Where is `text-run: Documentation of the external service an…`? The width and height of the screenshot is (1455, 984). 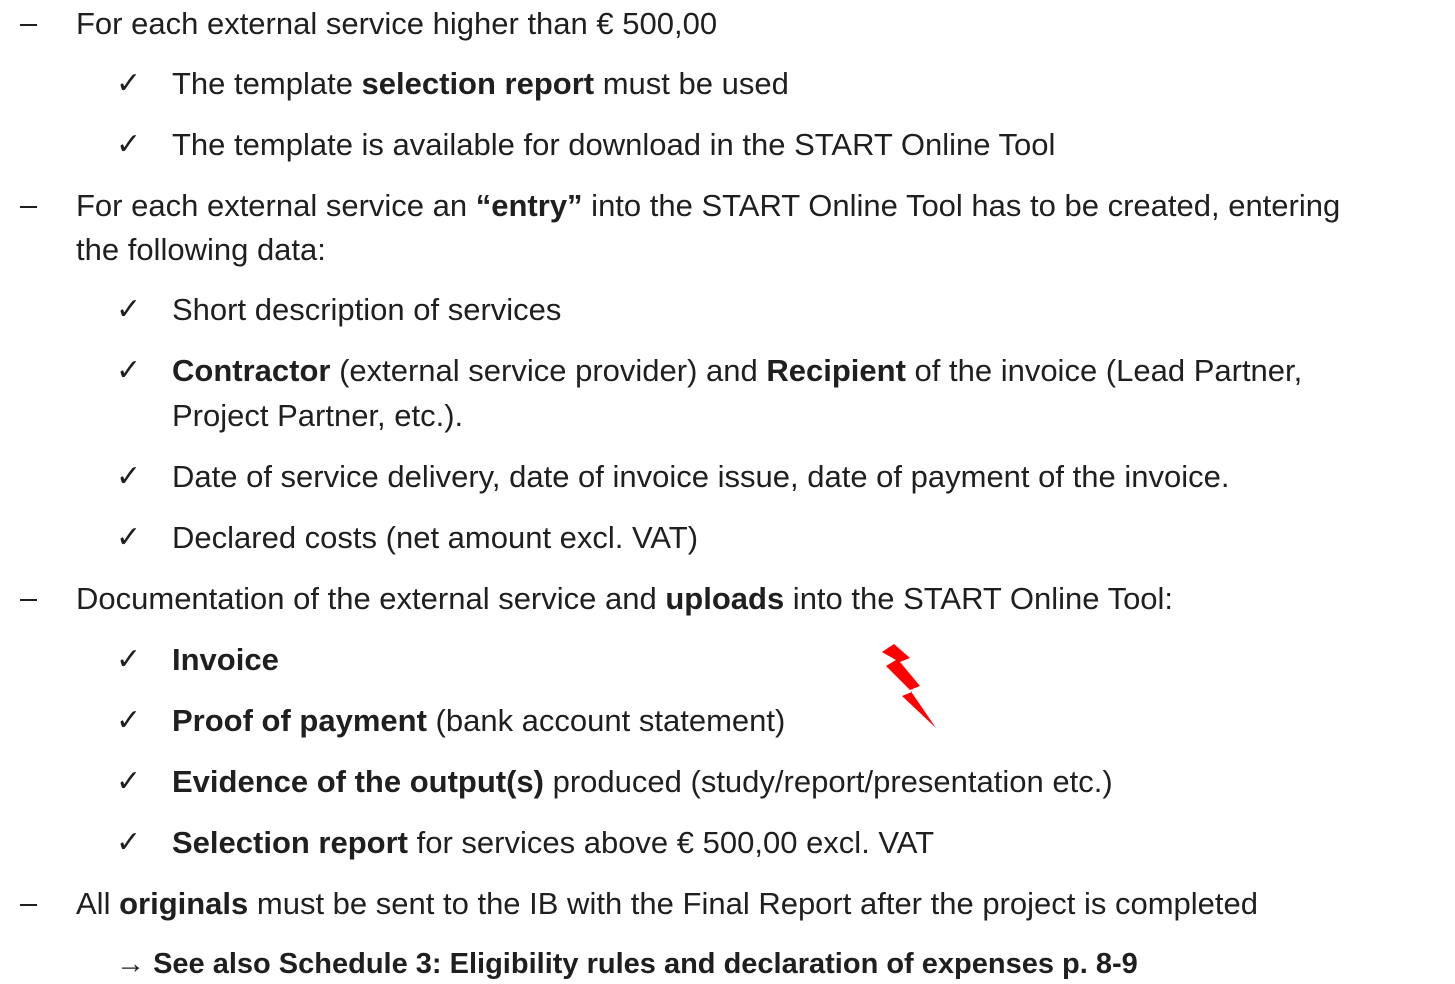 text-run: Documentation of the external service an… is located at coordinates (371, 598).